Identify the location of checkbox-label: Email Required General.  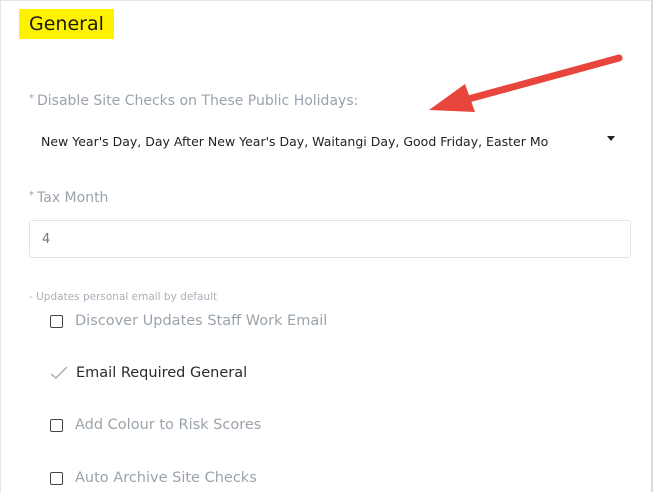
(162, 373).